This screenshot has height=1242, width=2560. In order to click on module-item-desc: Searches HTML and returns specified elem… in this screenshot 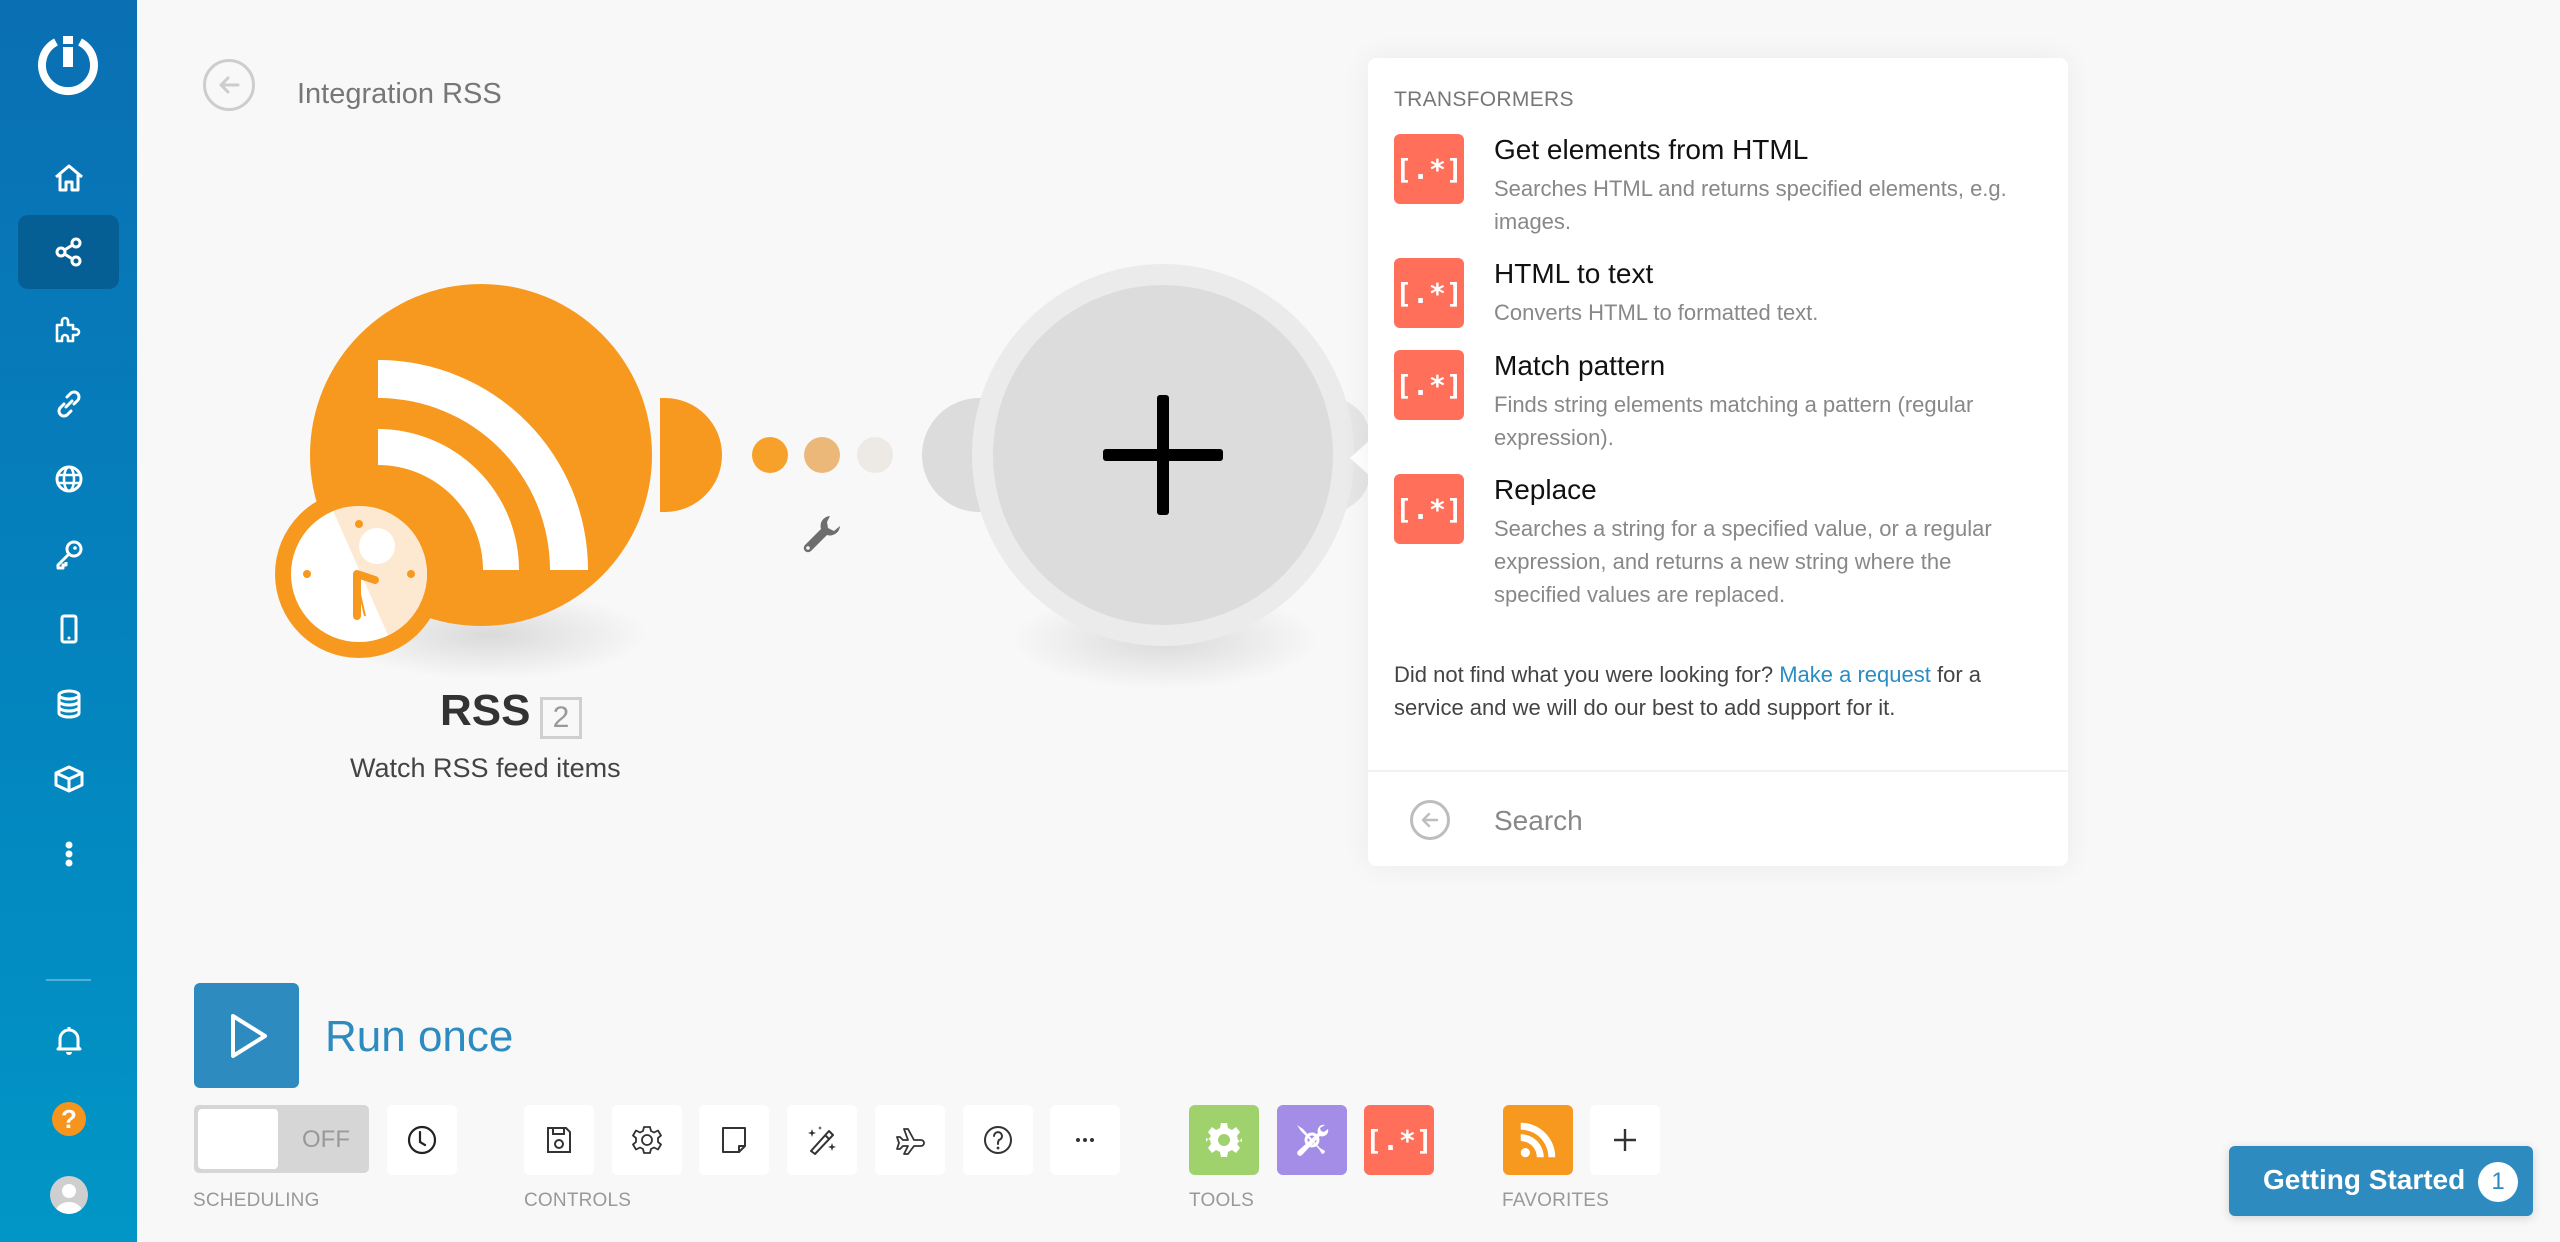, I will do `click(1750, 205)`.